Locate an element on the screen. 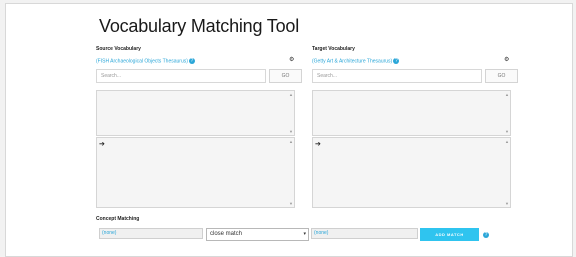 This screenshot has height=257, width=576. target-vocabulary-link: (Getty Art & Architecture Thesaurus)? is located at coordinates (356, 61).